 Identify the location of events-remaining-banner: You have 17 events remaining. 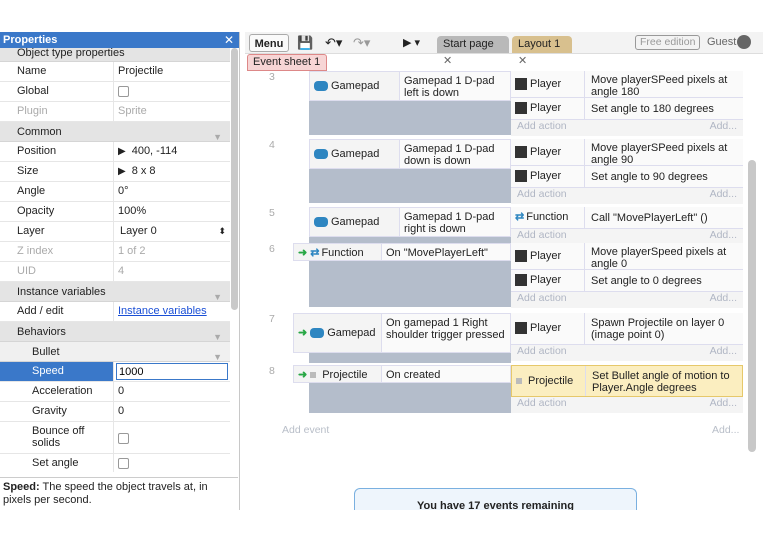
(495, 499).